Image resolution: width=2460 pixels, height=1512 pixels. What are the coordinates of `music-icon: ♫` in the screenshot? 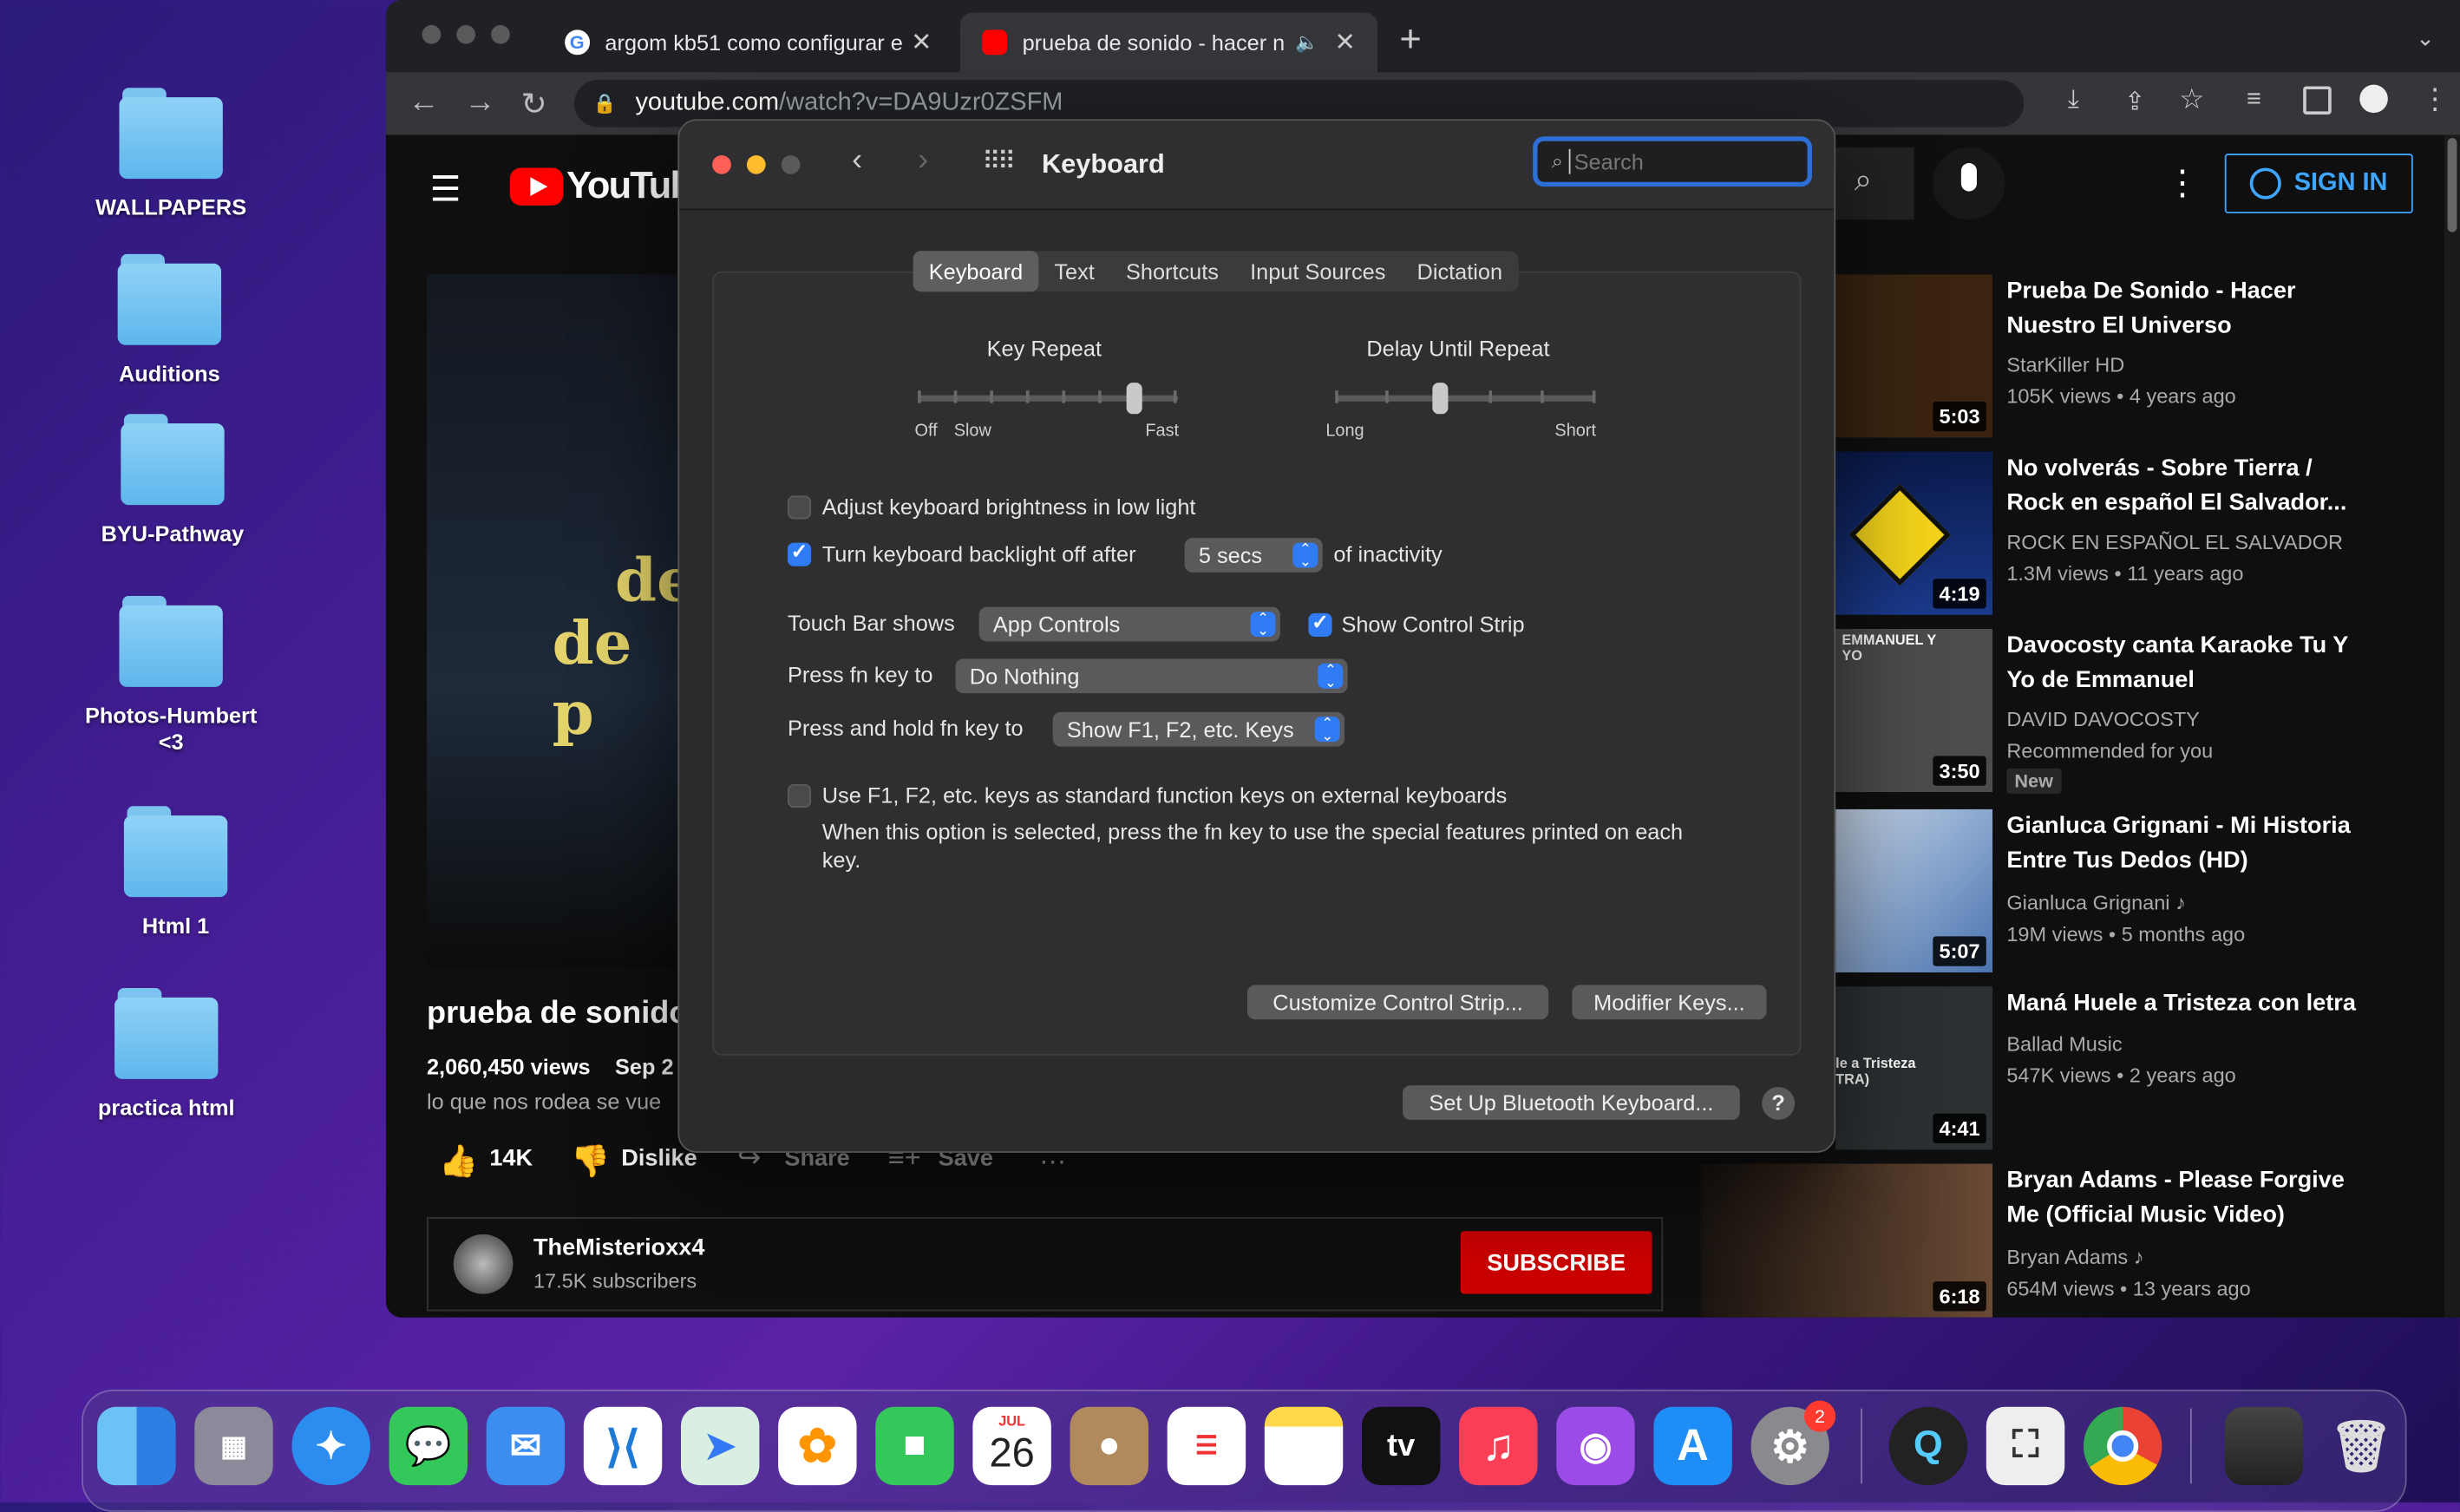 It's located at (1498, 1446).